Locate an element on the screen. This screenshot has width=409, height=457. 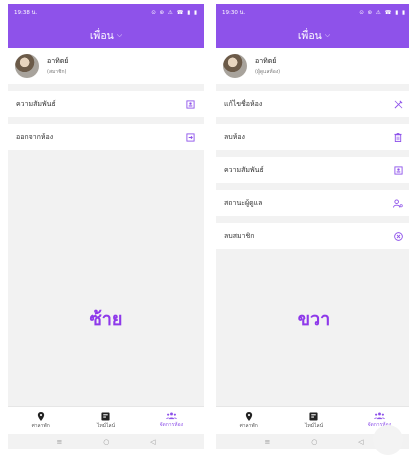
exit-door-icon is located at coordinates (190, 137).